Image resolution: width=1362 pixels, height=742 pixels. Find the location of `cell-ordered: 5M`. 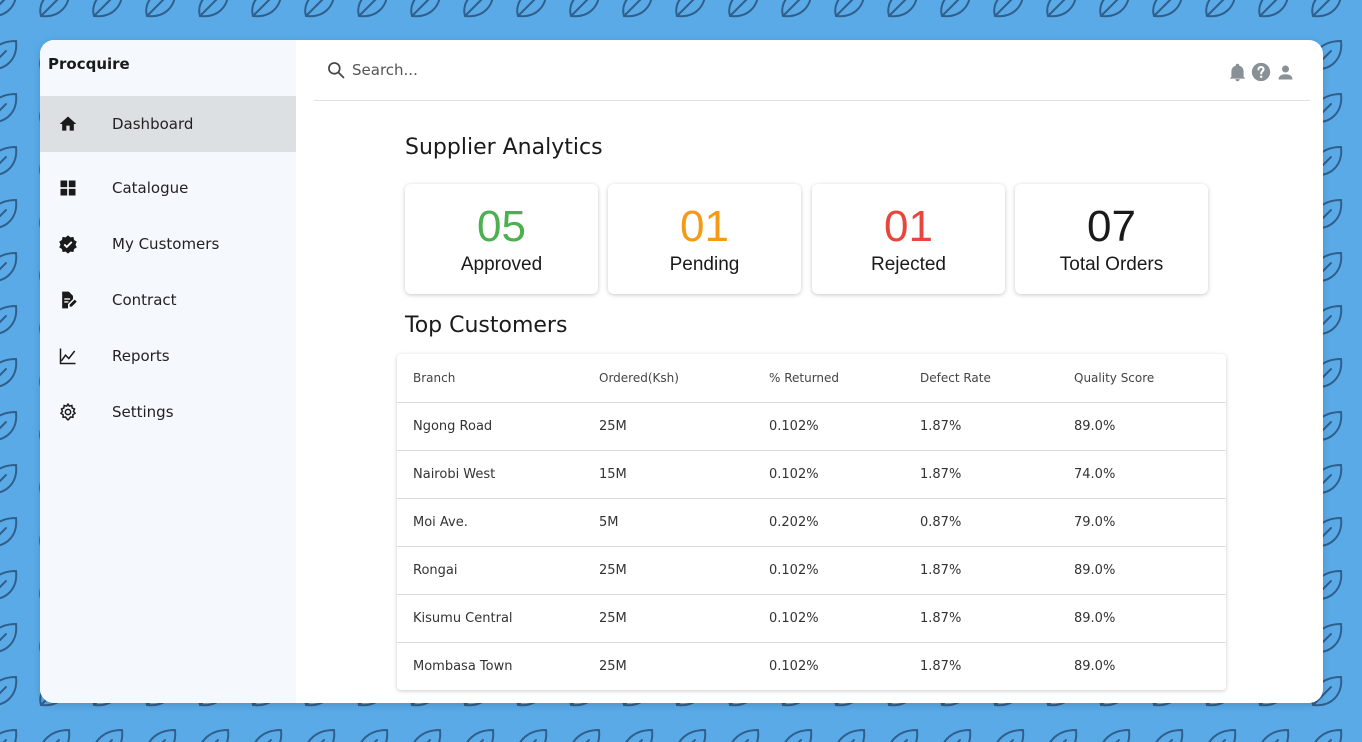

cell-ordered: 5M is located at coordinates (668, 522).